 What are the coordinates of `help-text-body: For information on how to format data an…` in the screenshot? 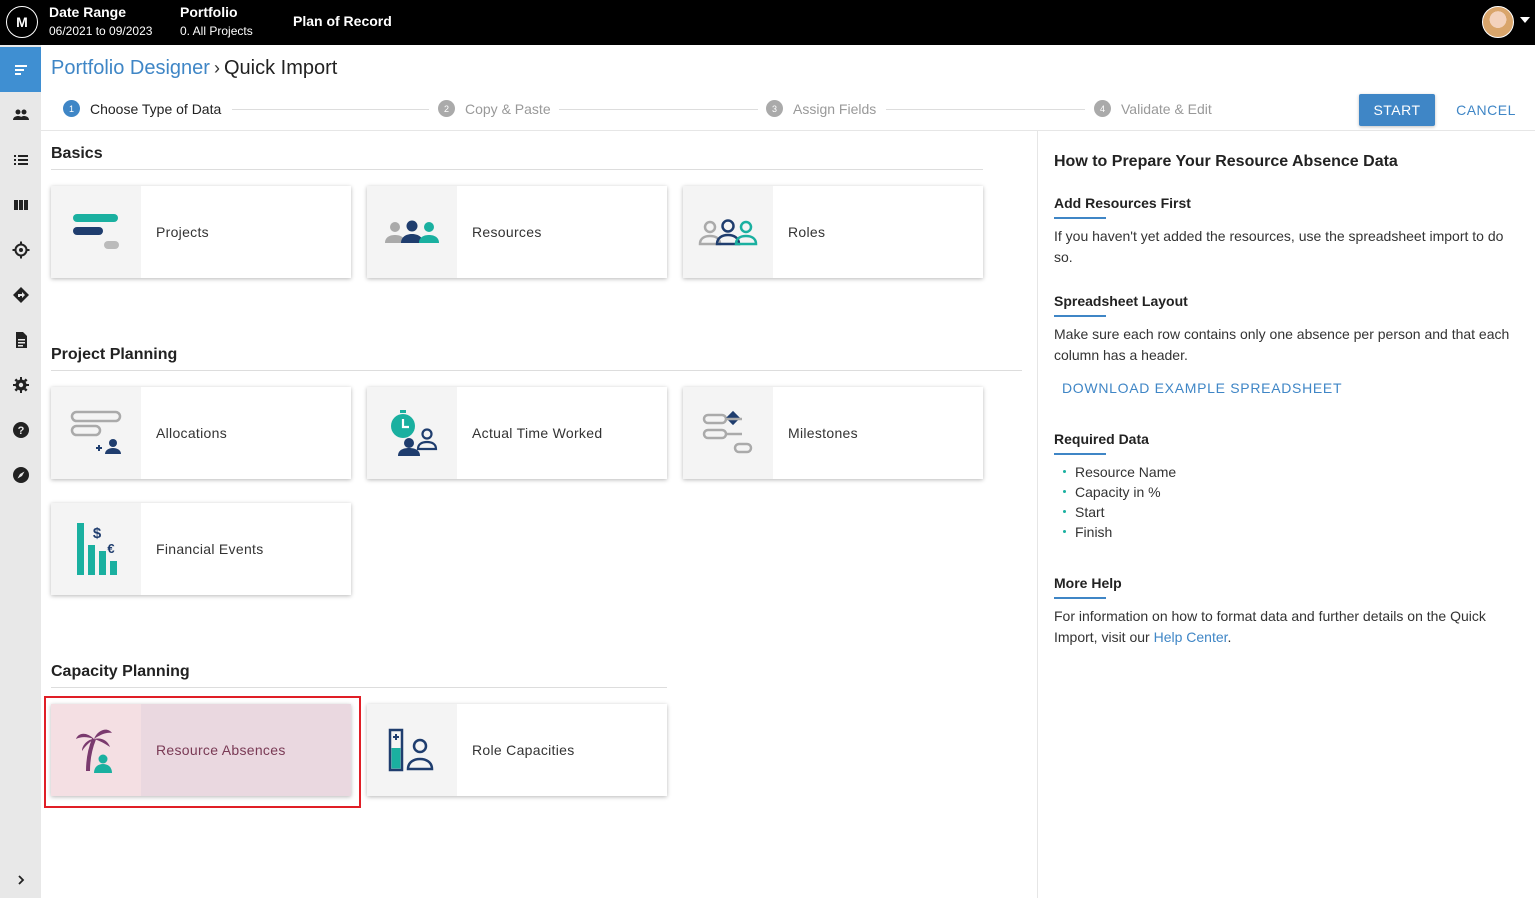 It's located at (1270, 626).